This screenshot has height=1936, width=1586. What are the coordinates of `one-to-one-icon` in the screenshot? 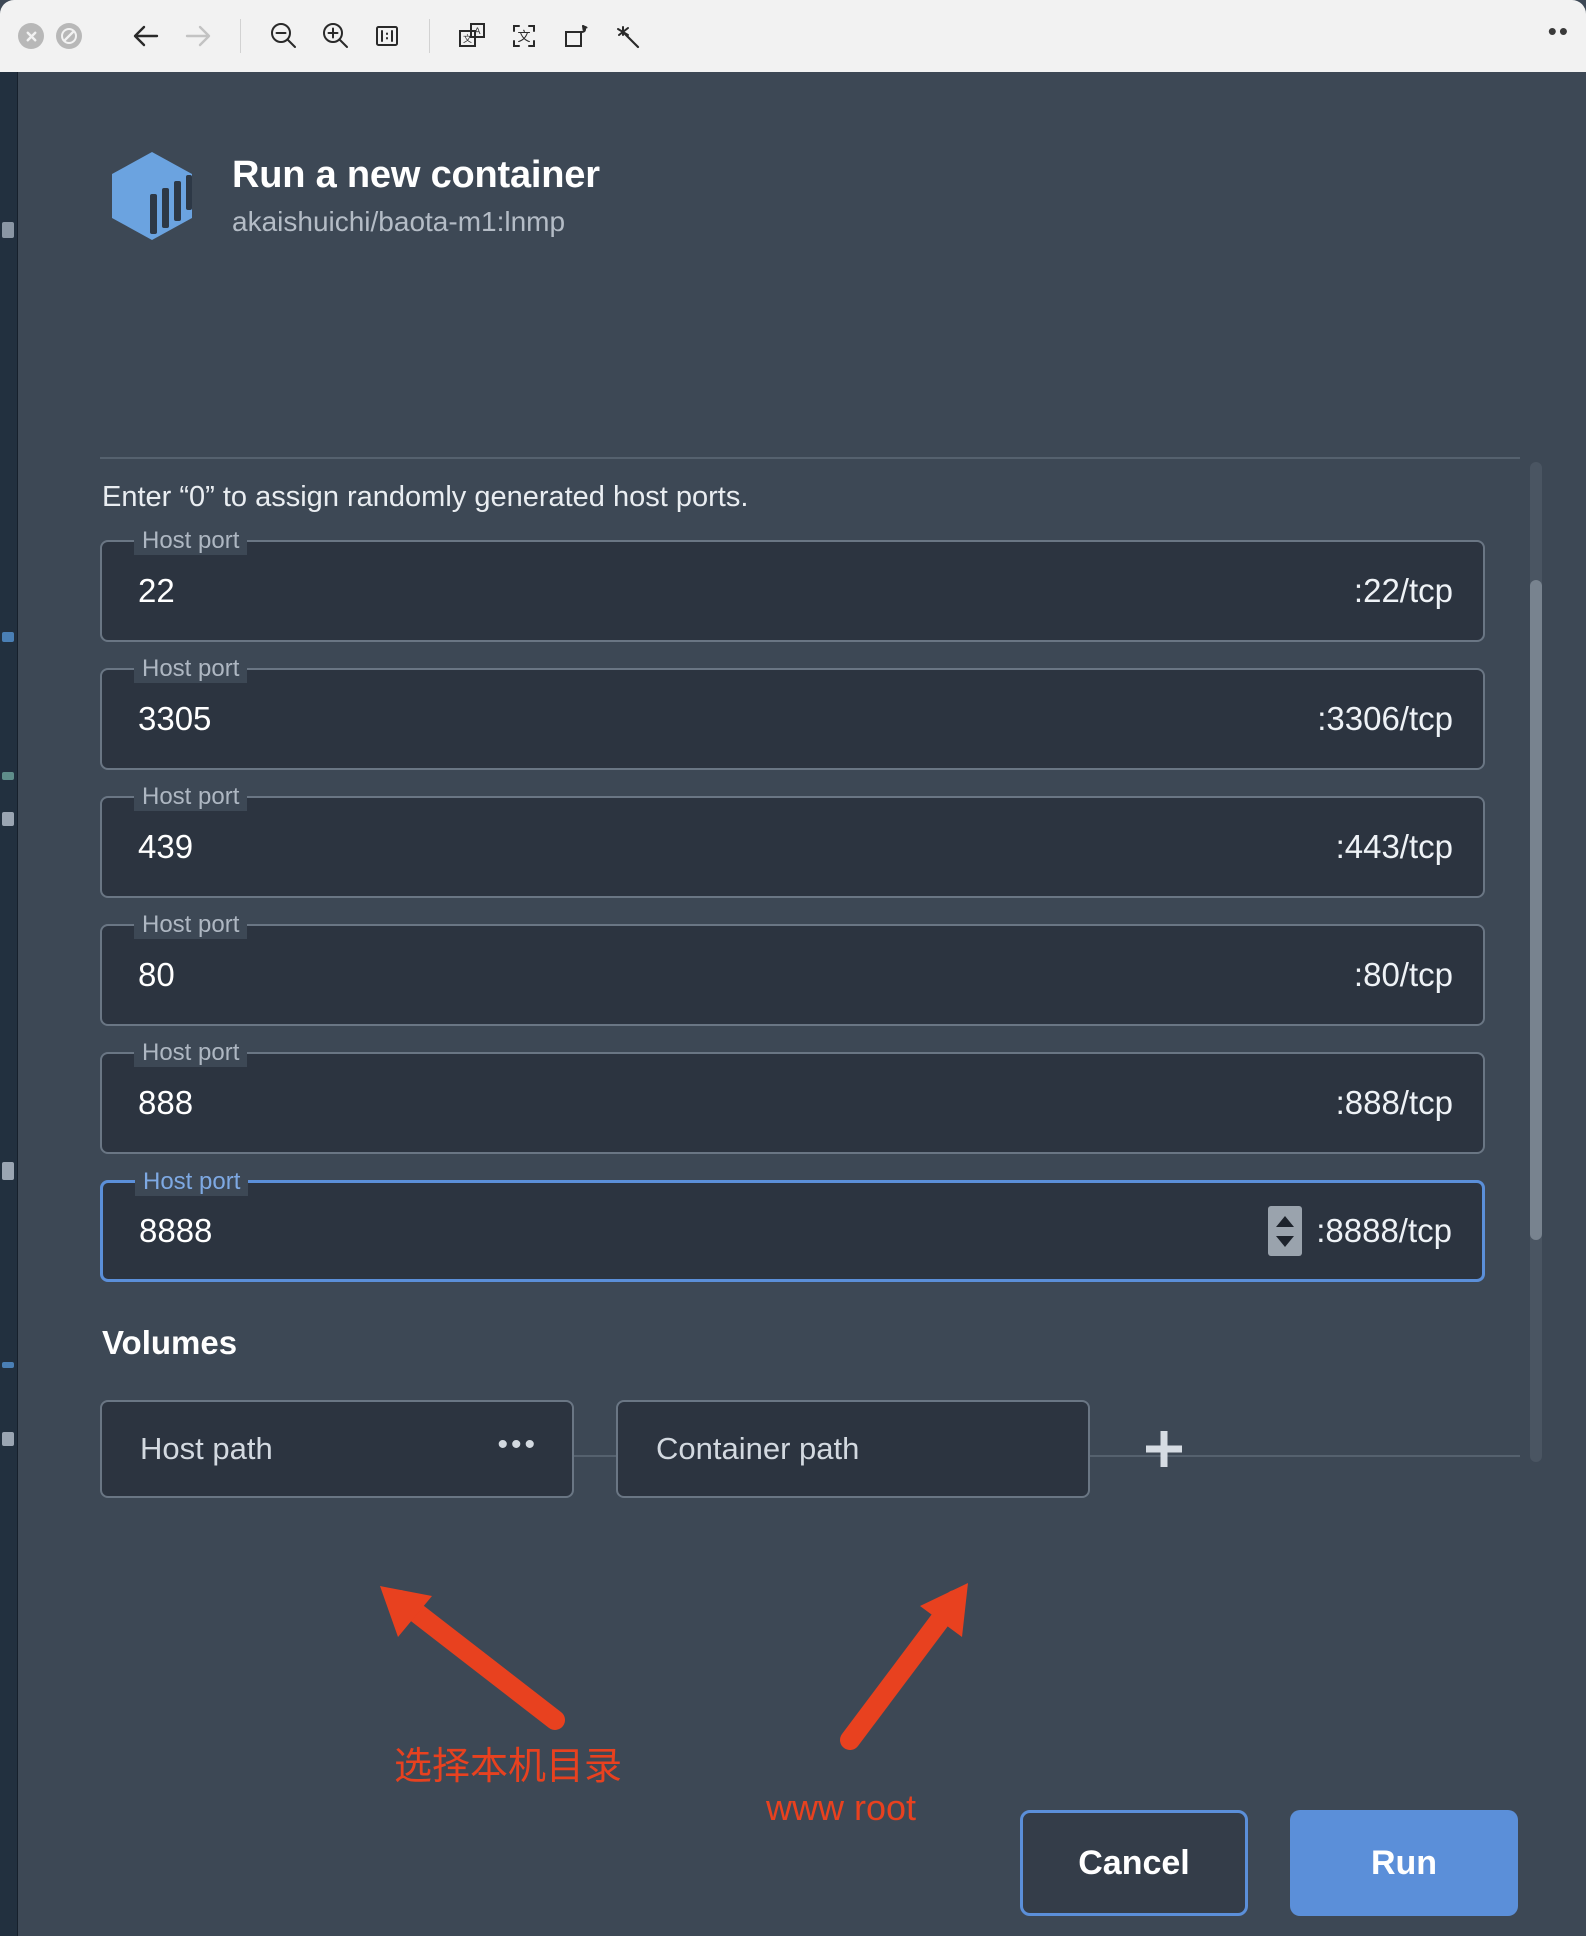 It's located at (387, 36).